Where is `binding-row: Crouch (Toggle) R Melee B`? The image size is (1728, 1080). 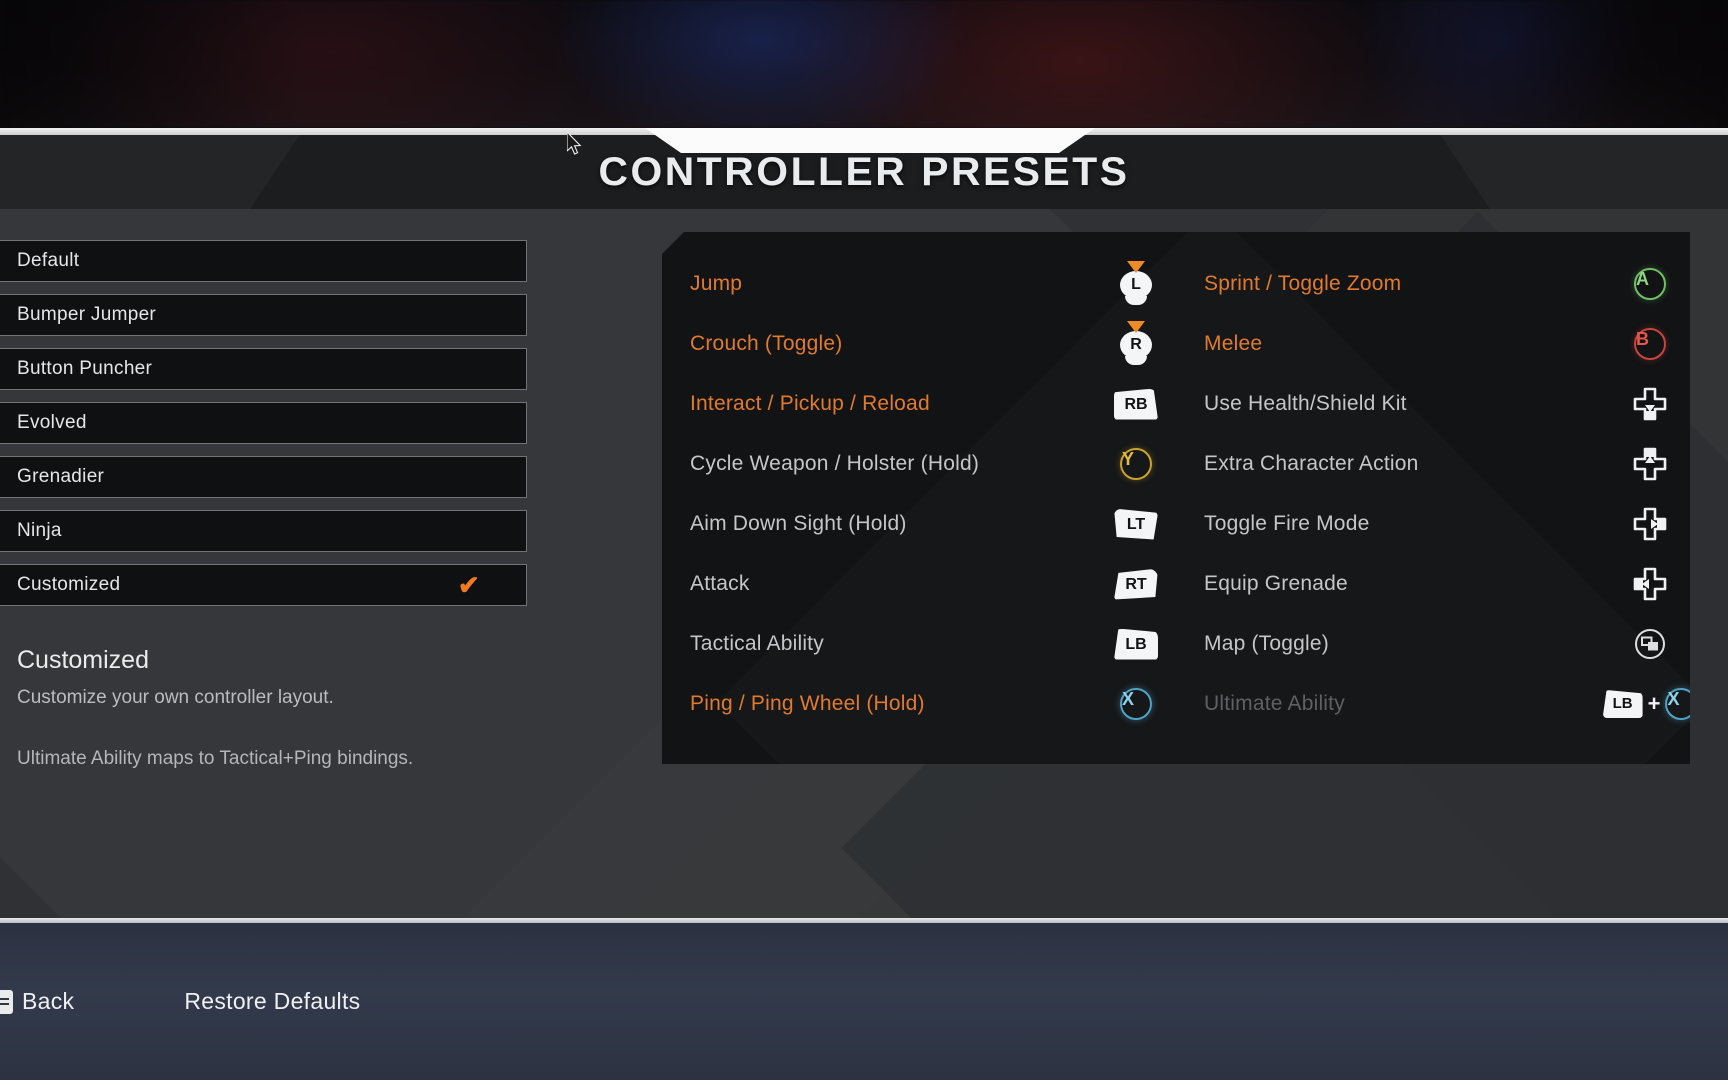 binding-row: Crouch (Toggle) R Melee B is located at coordinates (1176, 344).